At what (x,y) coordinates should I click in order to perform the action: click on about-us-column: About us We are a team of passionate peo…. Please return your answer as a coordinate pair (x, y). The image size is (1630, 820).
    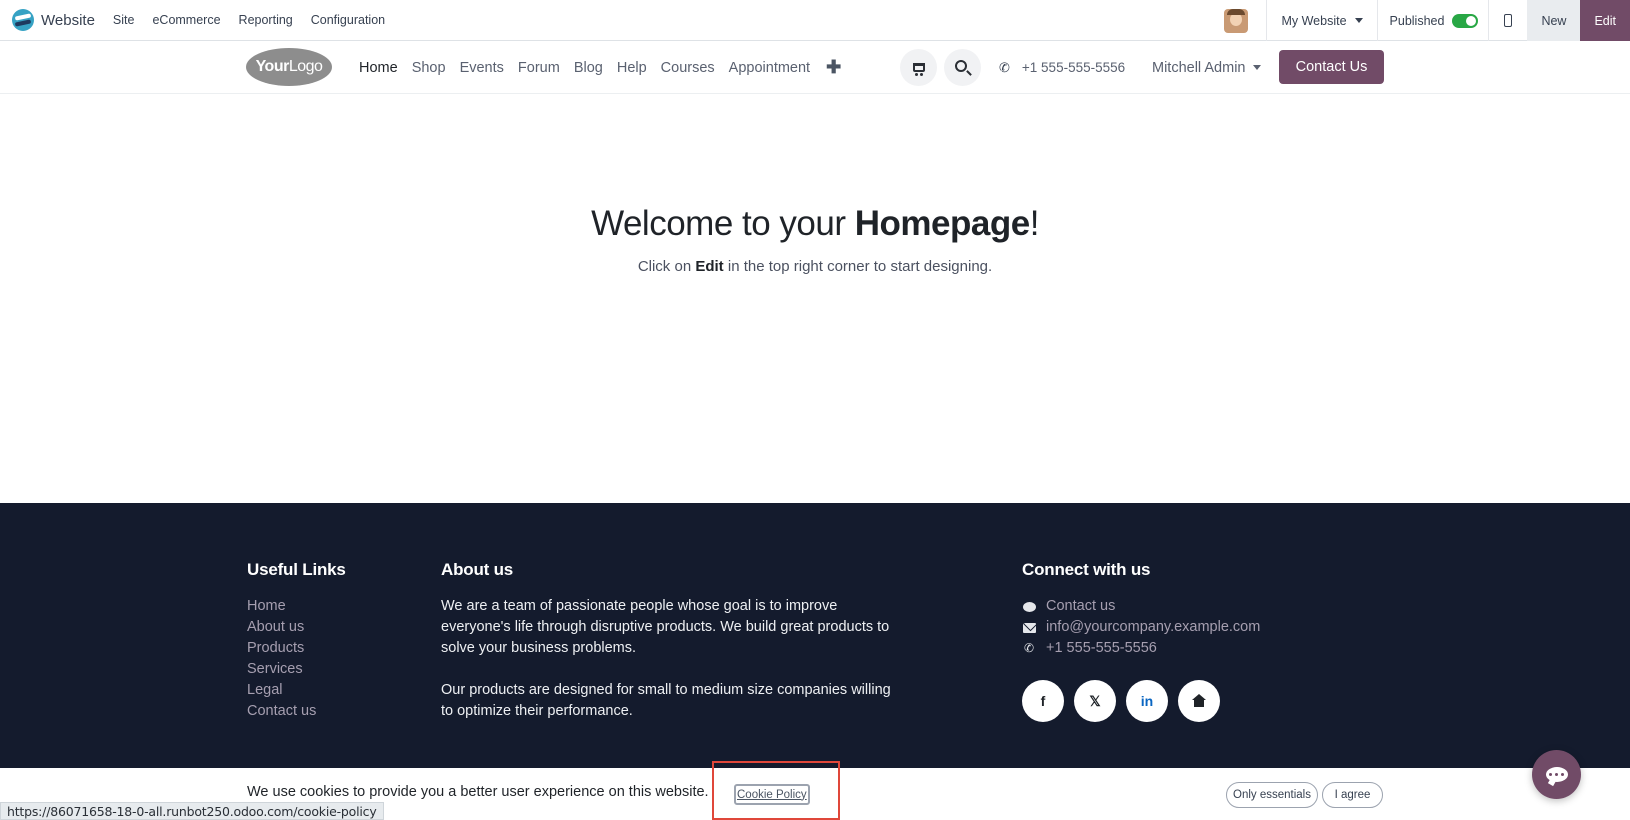
    Looking at the image, I should click on (671, 641).